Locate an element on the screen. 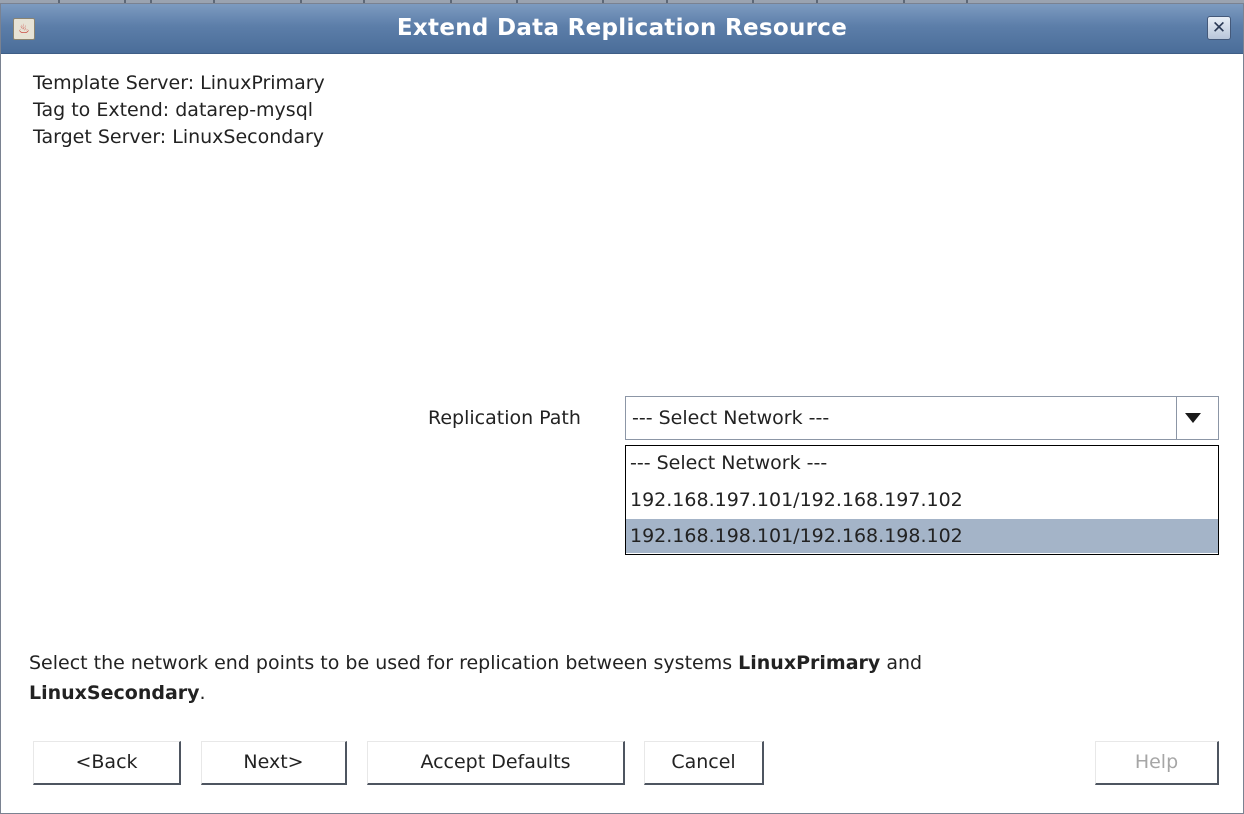 This screenshot has height=814, width=1244. replication-path-select: --- Select Network --- is located at coordinates (922, 418).